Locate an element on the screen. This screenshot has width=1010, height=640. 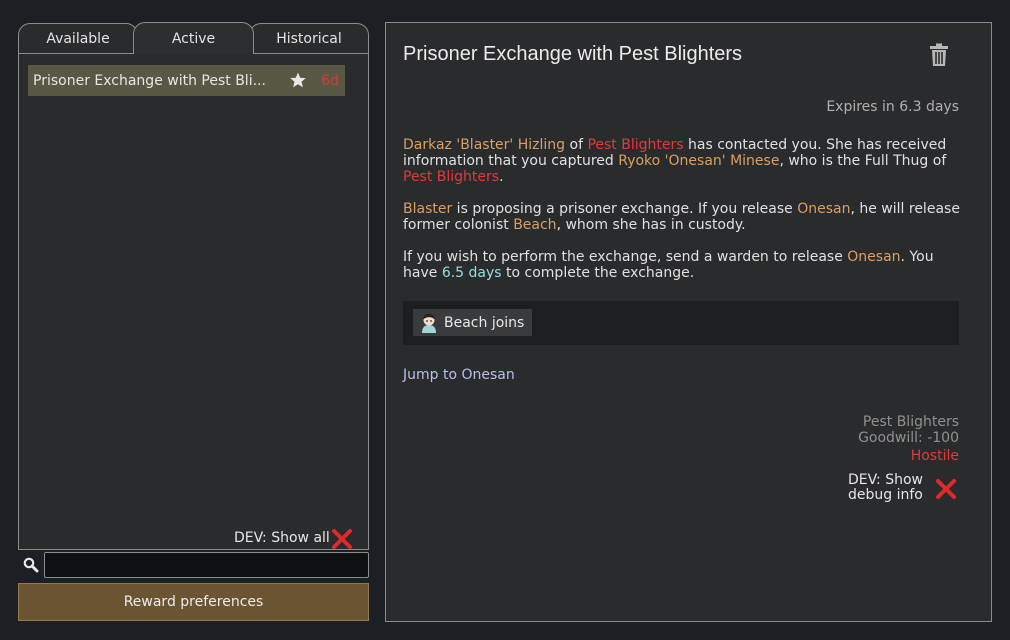
reward-preferences-button: Reward preferences is located at coordinates (193, 602).